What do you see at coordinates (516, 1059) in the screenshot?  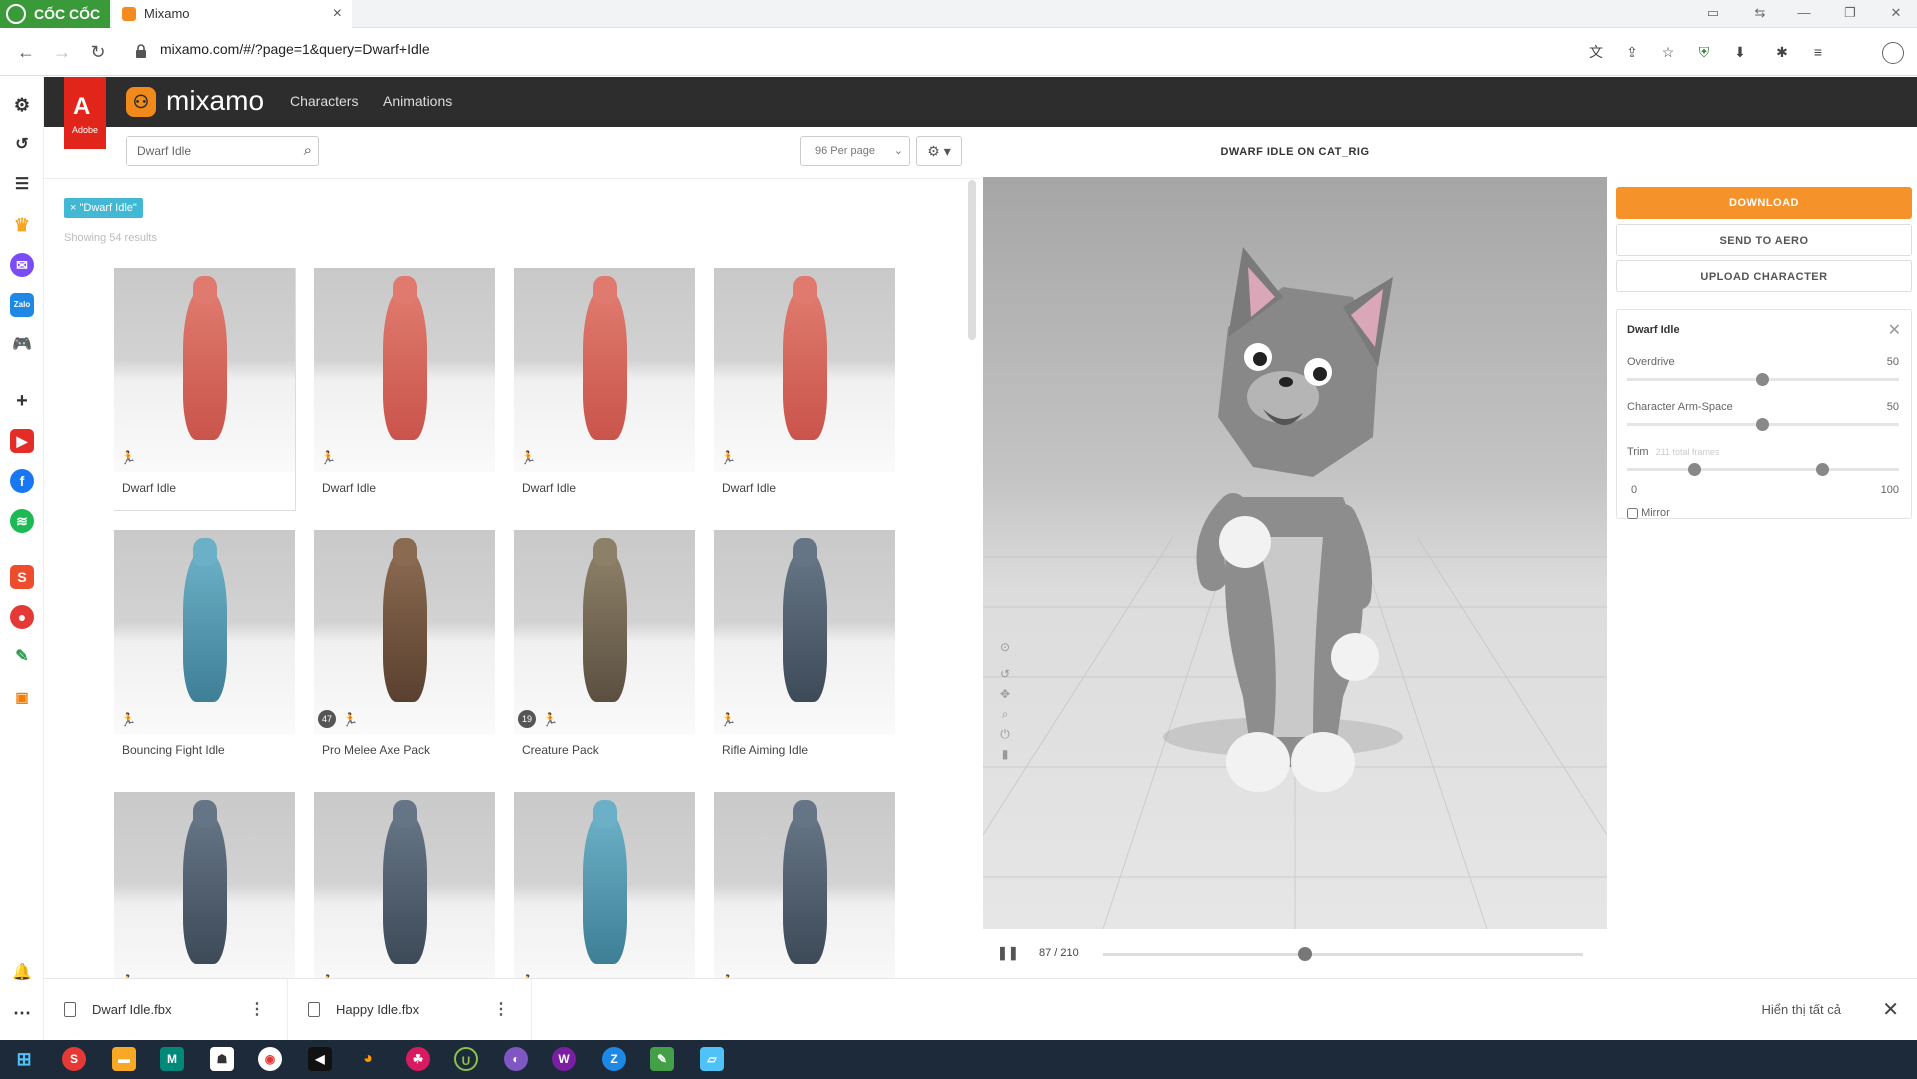 I see `github-icon: ◐` at bounding box center [516, 1059].